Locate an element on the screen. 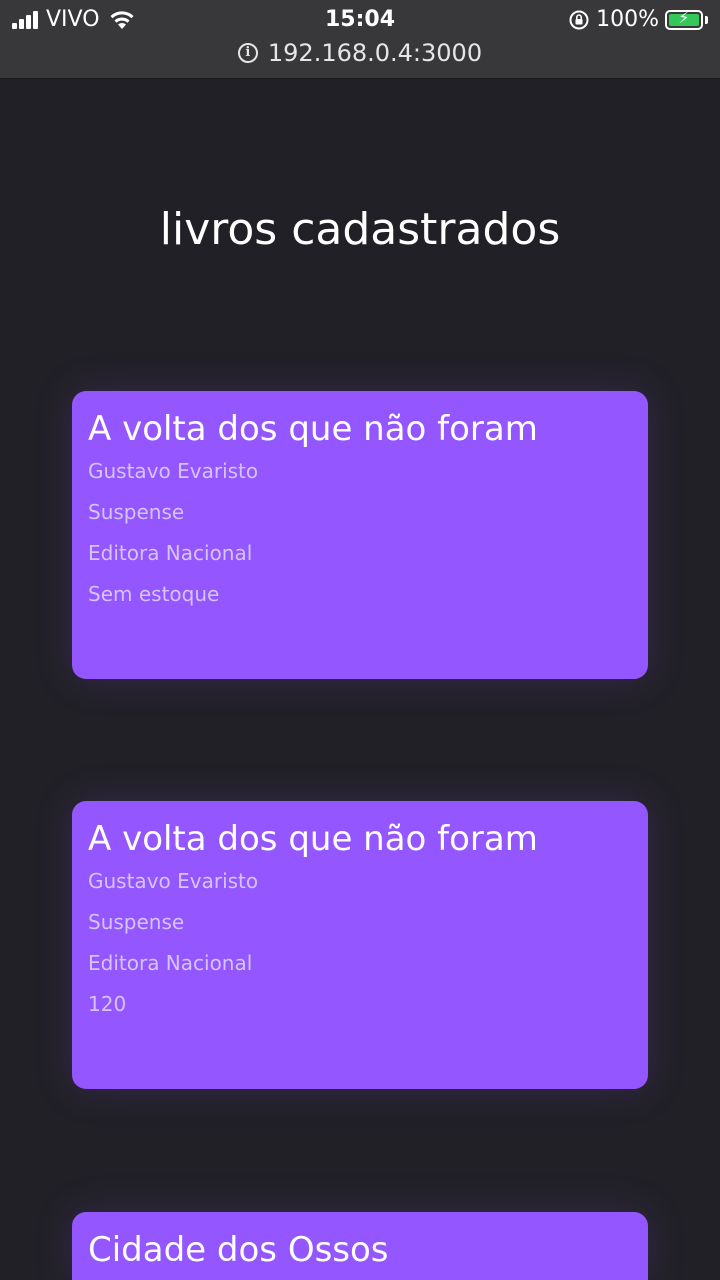 Image resolution: width=720 pixels, height=1280 pixels. book-stock: 120 is located at coordinates (107, 1004).